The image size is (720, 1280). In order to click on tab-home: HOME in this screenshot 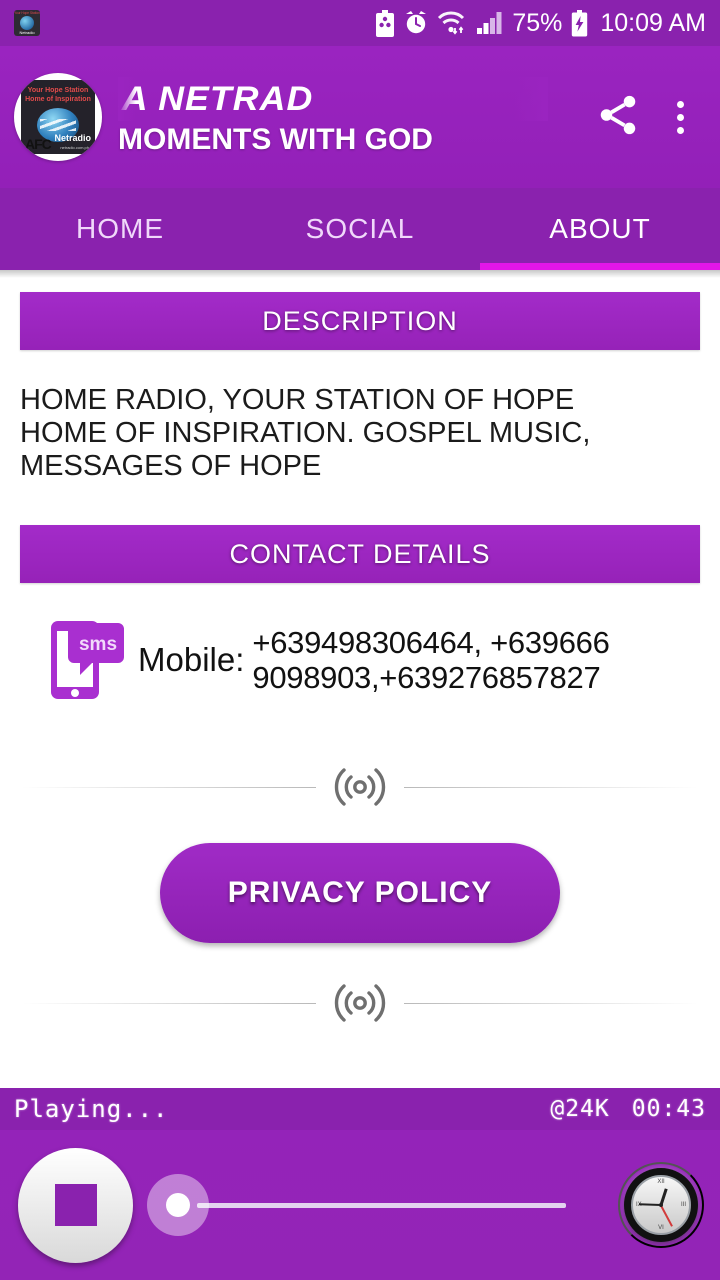, I will do `click(120, 229)`.